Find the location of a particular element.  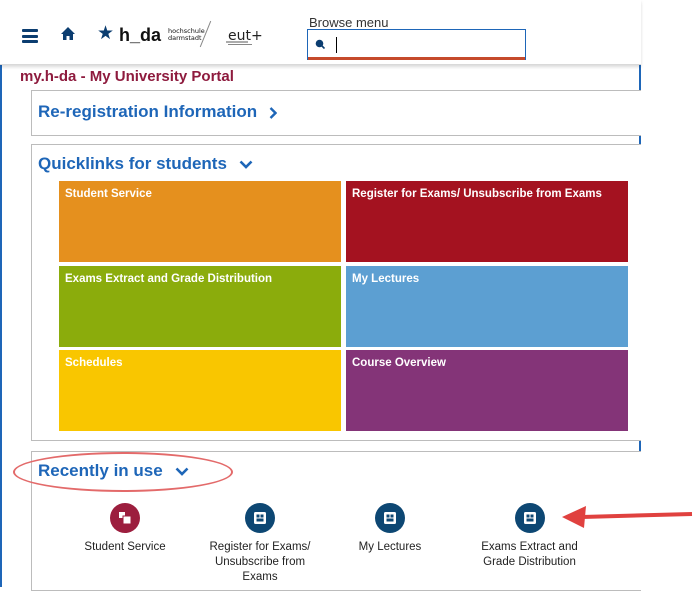

quicklinks-header: Quicklinks for students is located at coordinates (145, 164).